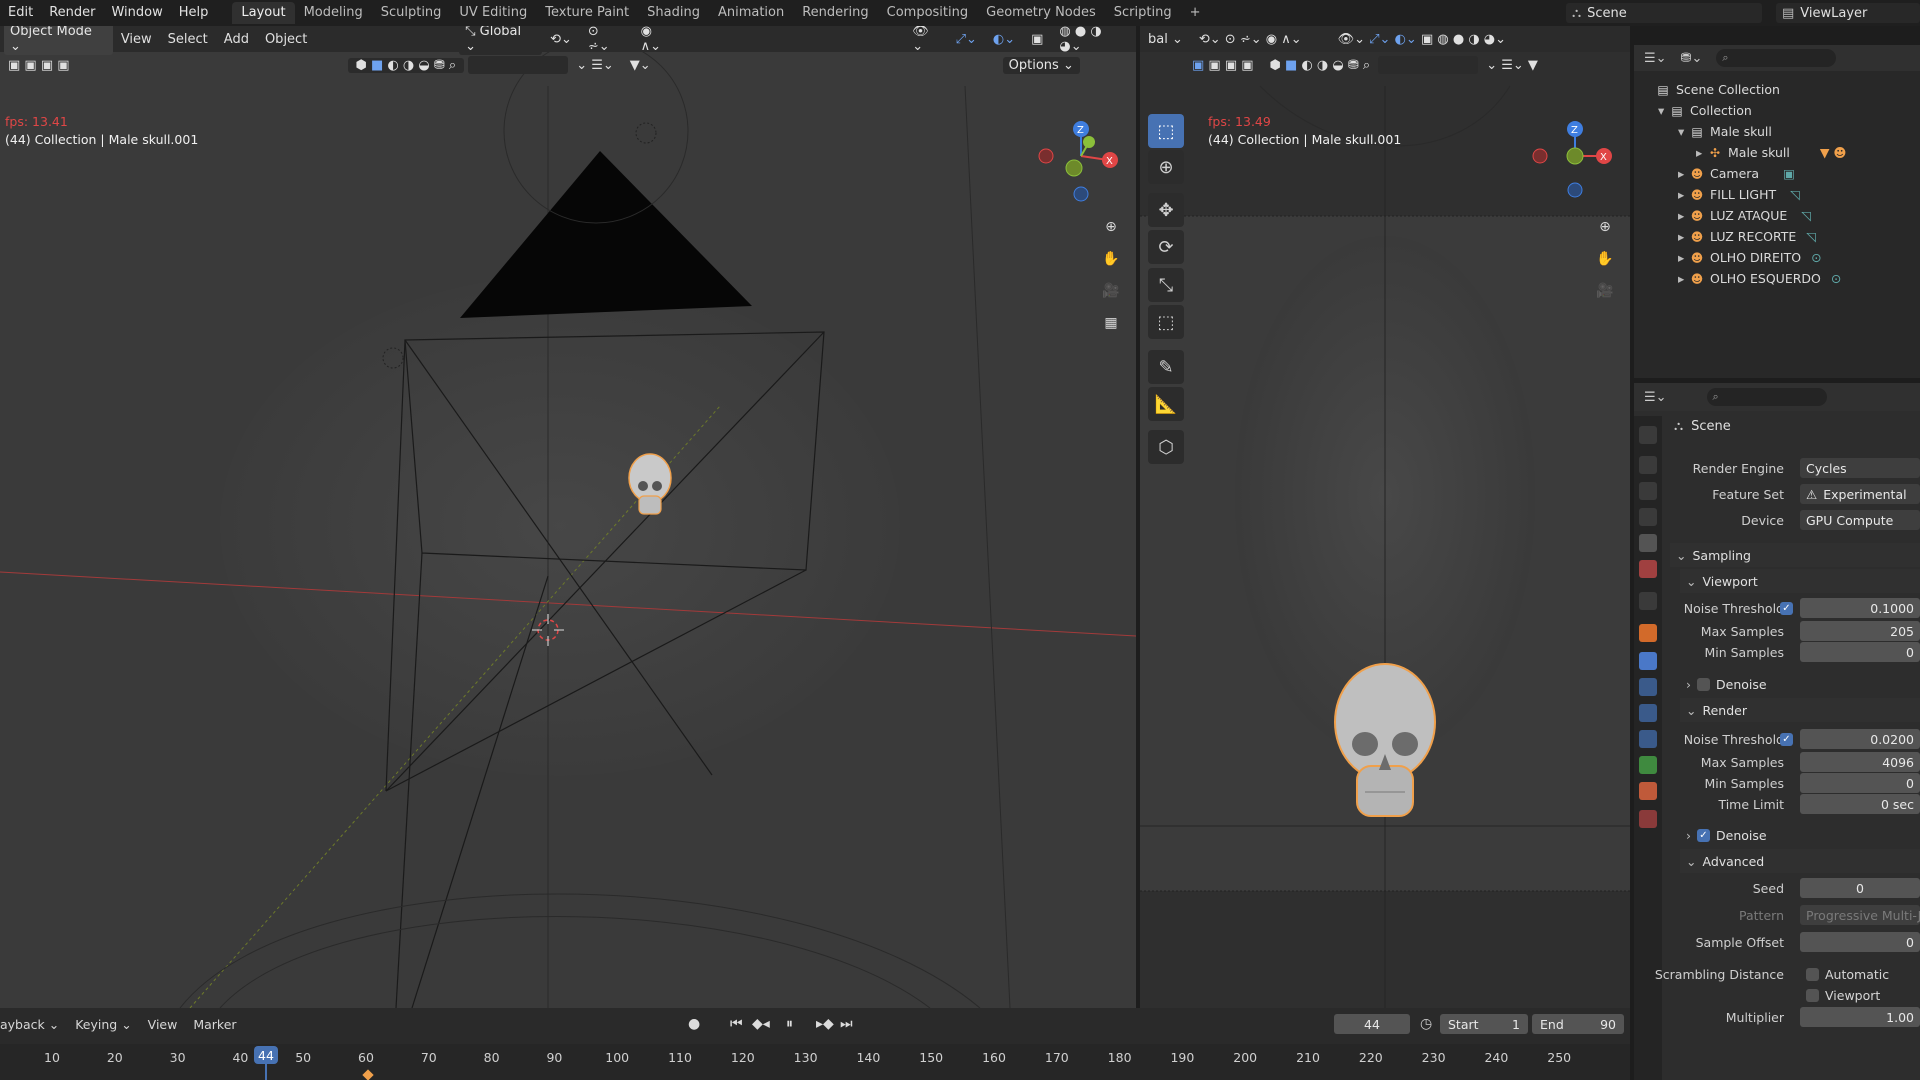  Describe the element at coordinates (1747, 236) in the screenshot. I see `outliner-row-luz-recorte: ▸ ☻ LUZ RECORTE ◹` at that location.